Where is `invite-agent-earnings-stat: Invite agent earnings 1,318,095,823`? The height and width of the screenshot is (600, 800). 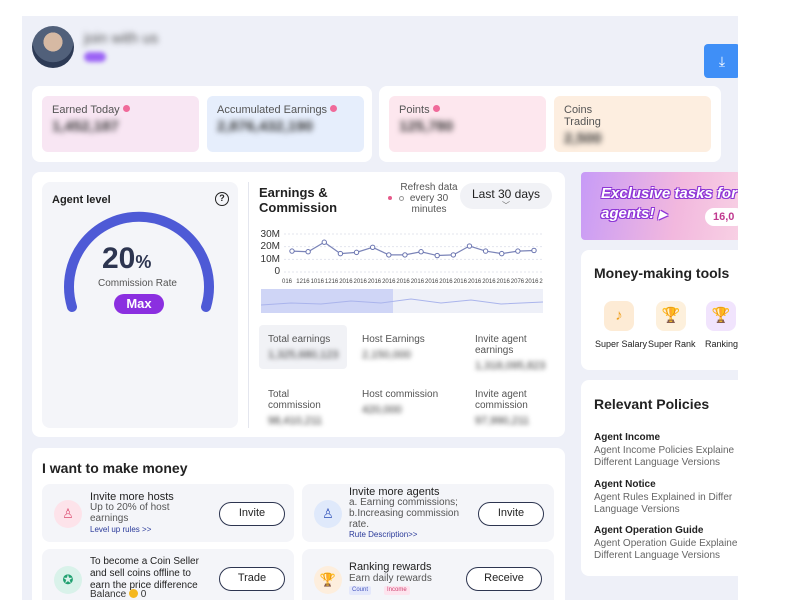 invite-agent-earnings-stat: Invite agent earnings 1,318,095,823 is located at coordinates (510, 353).